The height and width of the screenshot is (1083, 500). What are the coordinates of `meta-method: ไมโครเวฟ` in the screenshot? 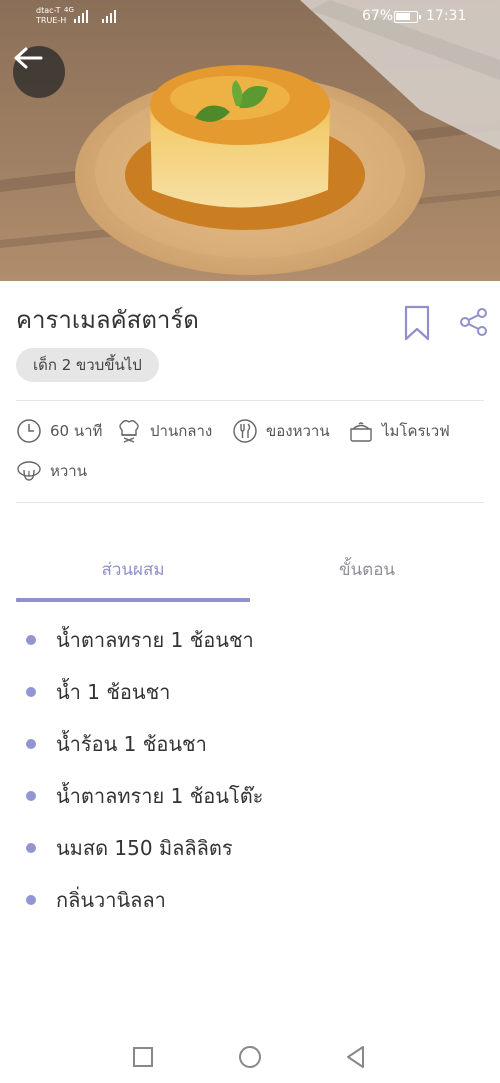 It's located at (399, 431).